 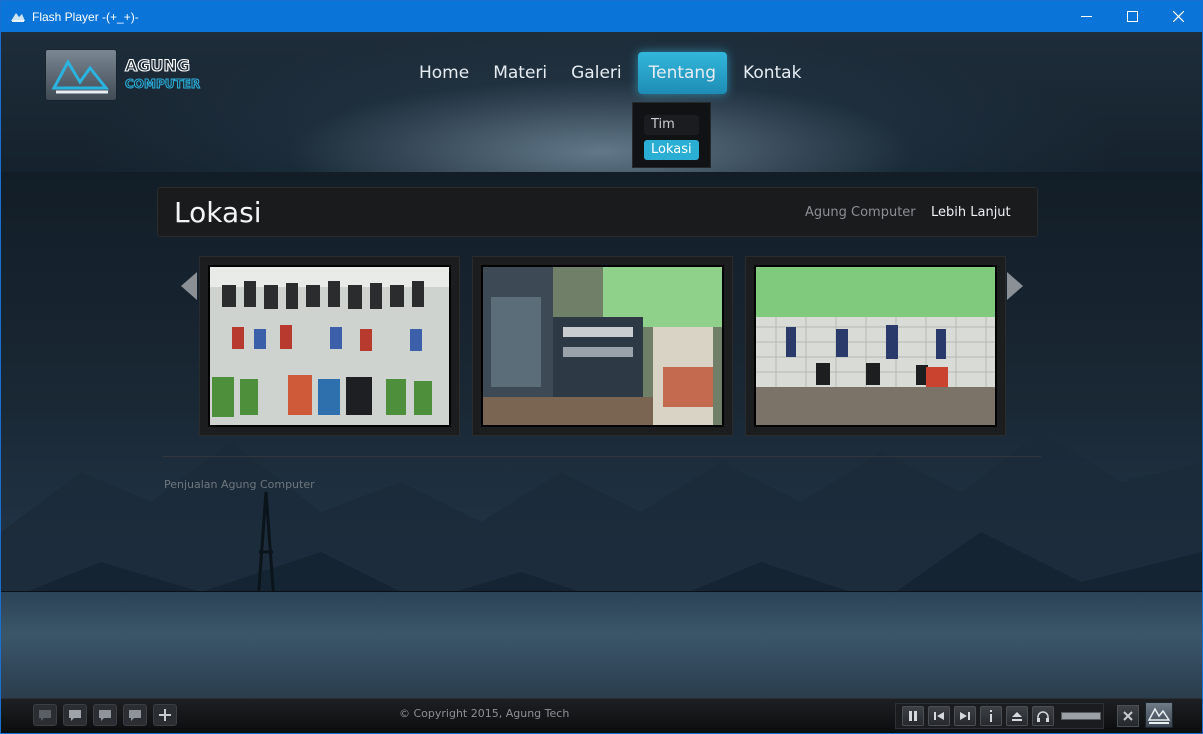 I want to click on eject-button, so click(x=1017, y=716).